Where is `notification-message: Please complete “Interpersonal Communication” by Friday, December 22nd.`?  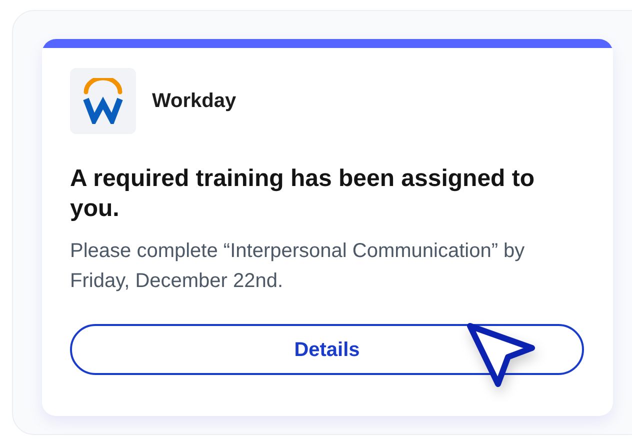 notification-message: Please complete “Interpersonal Communication” by Friday, December 22nd. is located at coordinates (298, 266).